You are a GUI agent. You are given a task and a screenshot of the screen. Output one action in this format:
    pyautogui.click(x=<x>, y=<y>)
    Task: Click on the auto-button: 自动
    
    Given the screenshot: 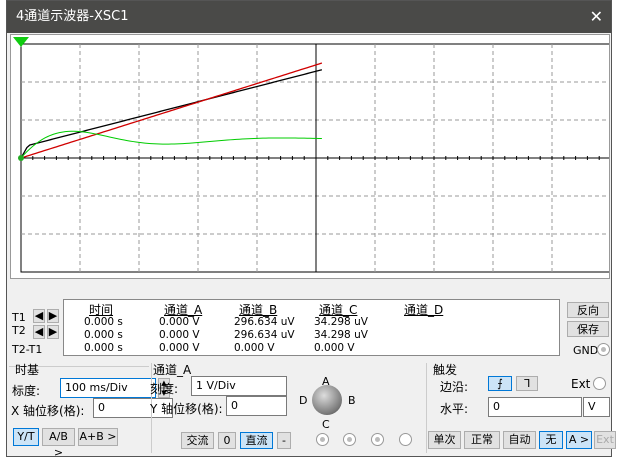 What is the action you would take?
    pyautogui.click(x=519, y=440)
    